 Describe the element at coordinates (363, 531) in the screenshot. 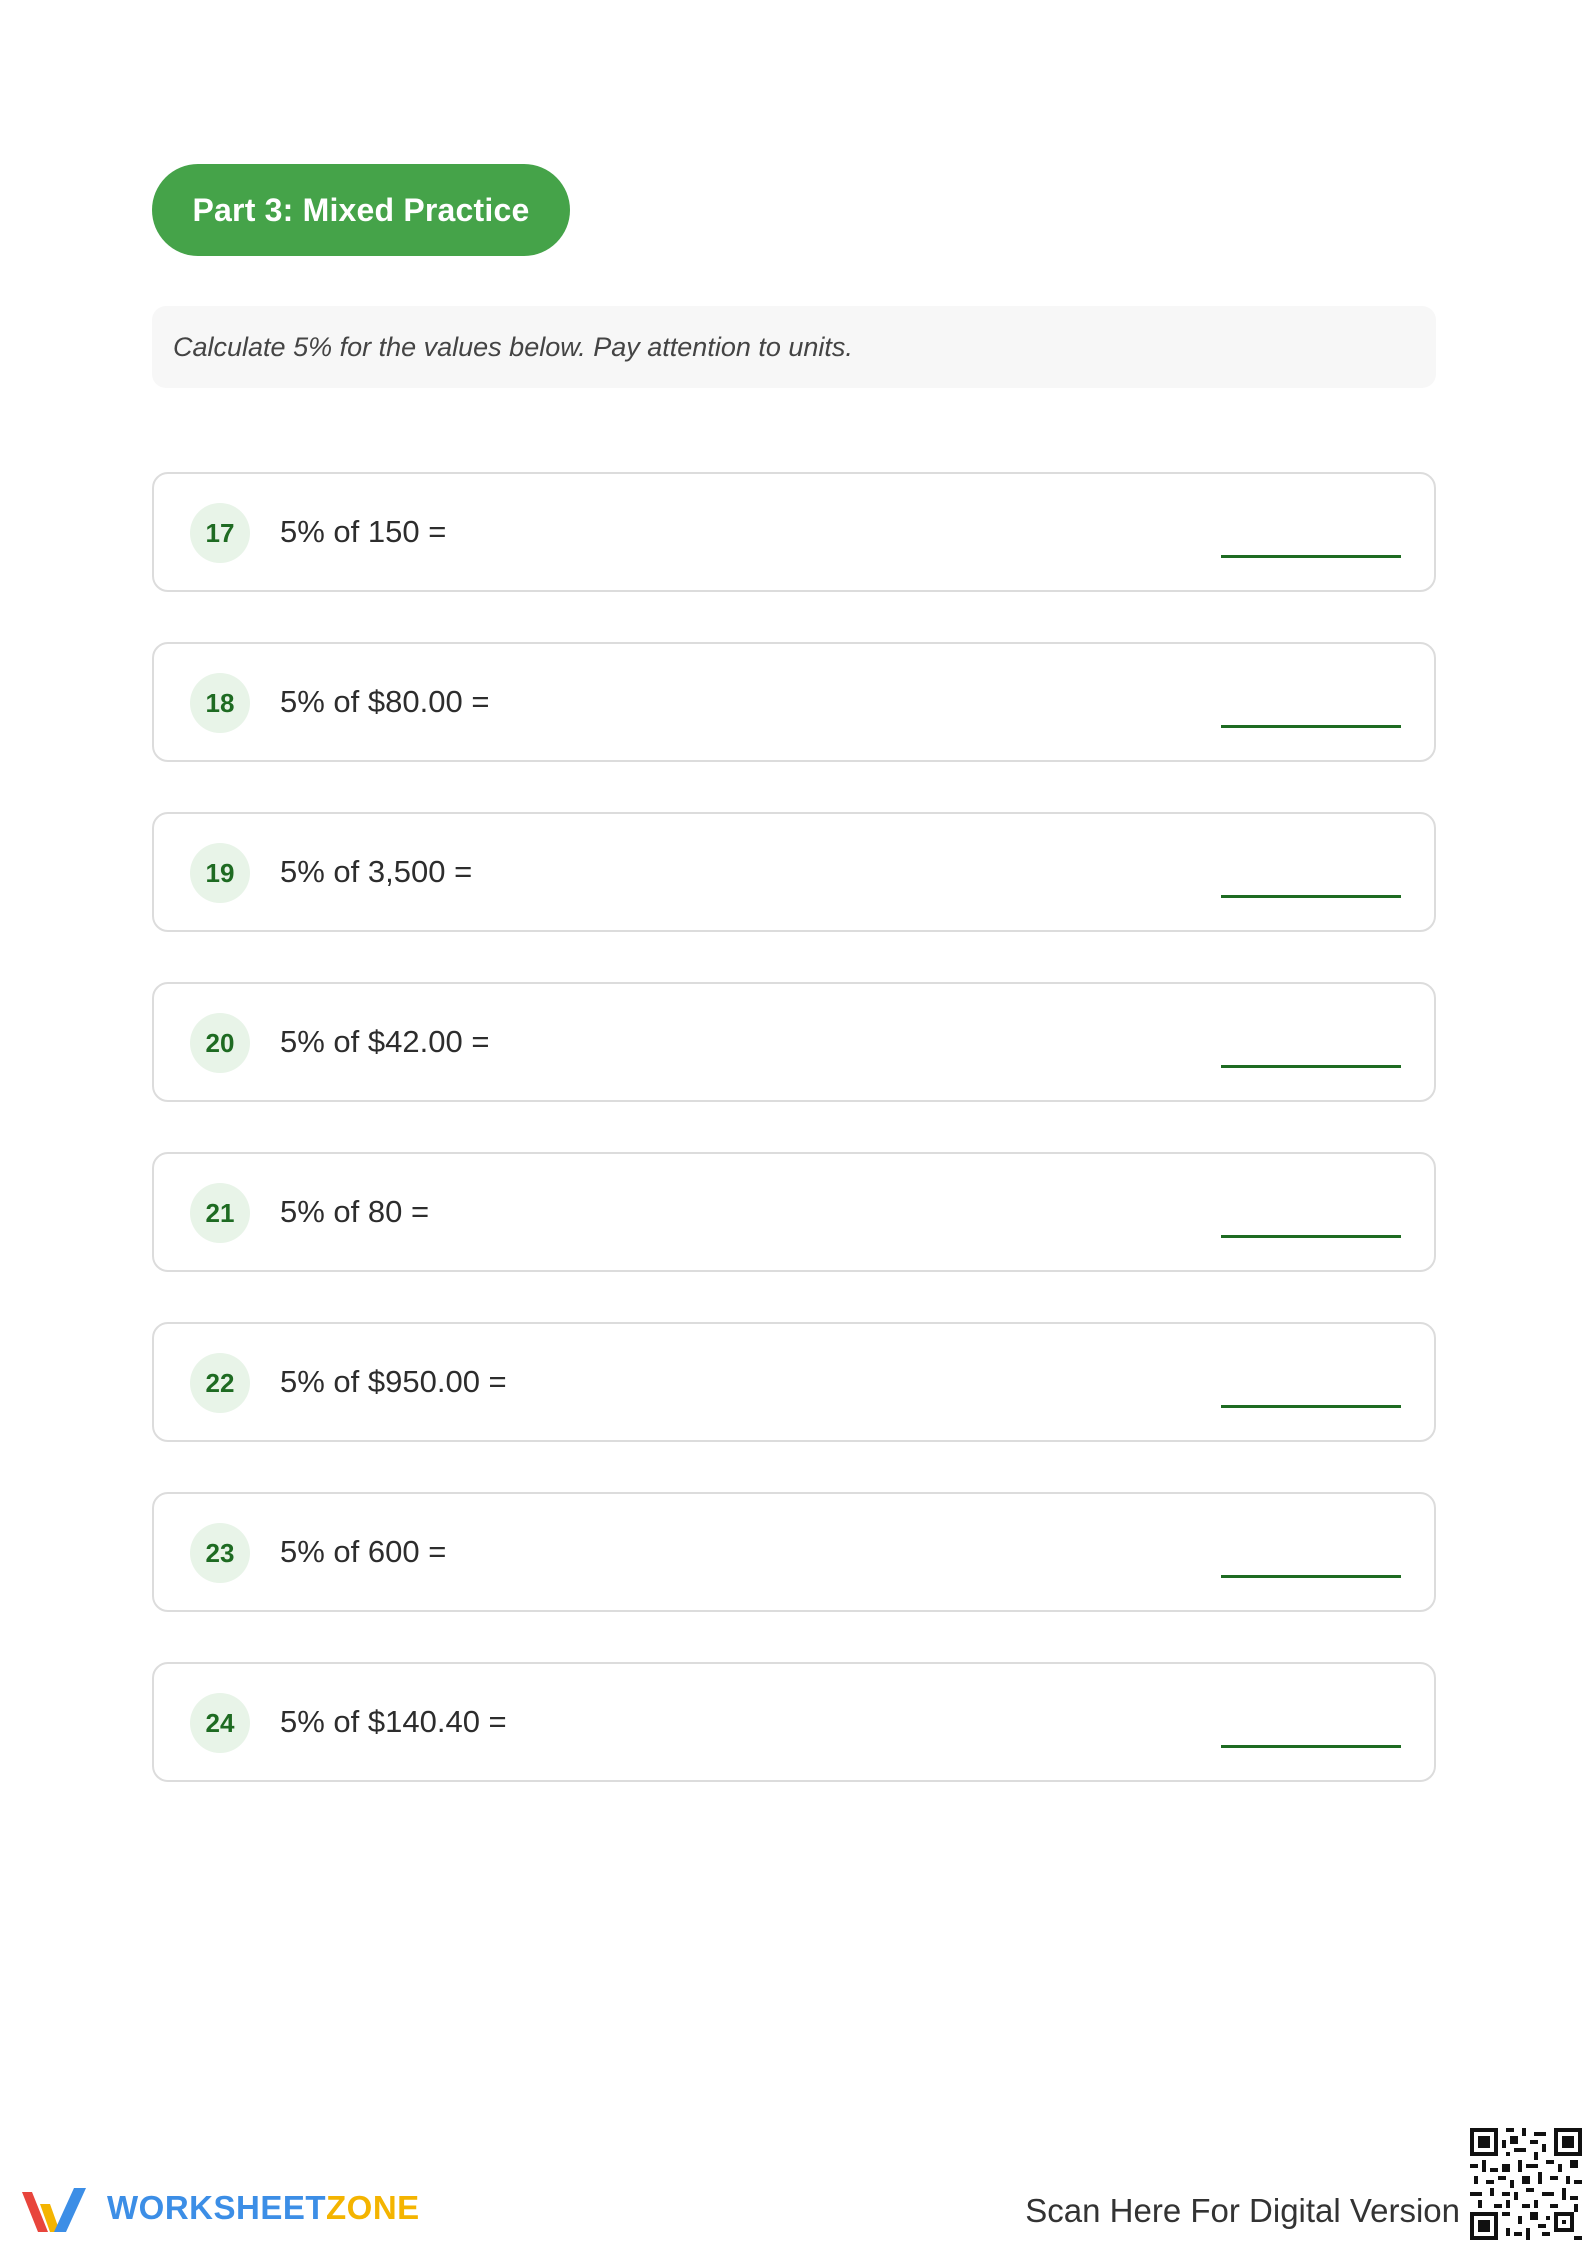

I see `problem-question: 5% of 150 =` at that location.